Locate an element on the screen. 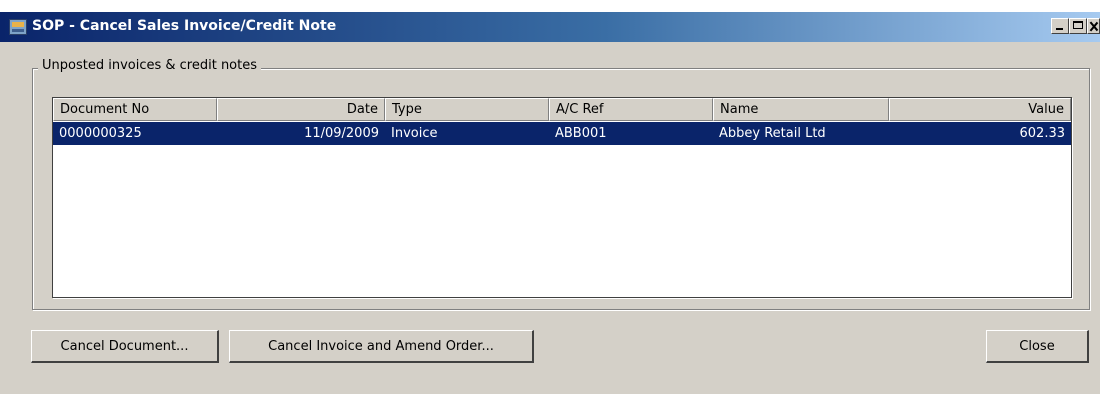 This screenshot has width=1100, height=394. column-header-ac-ref: A/C Ref is located at coordinates (631, 109).